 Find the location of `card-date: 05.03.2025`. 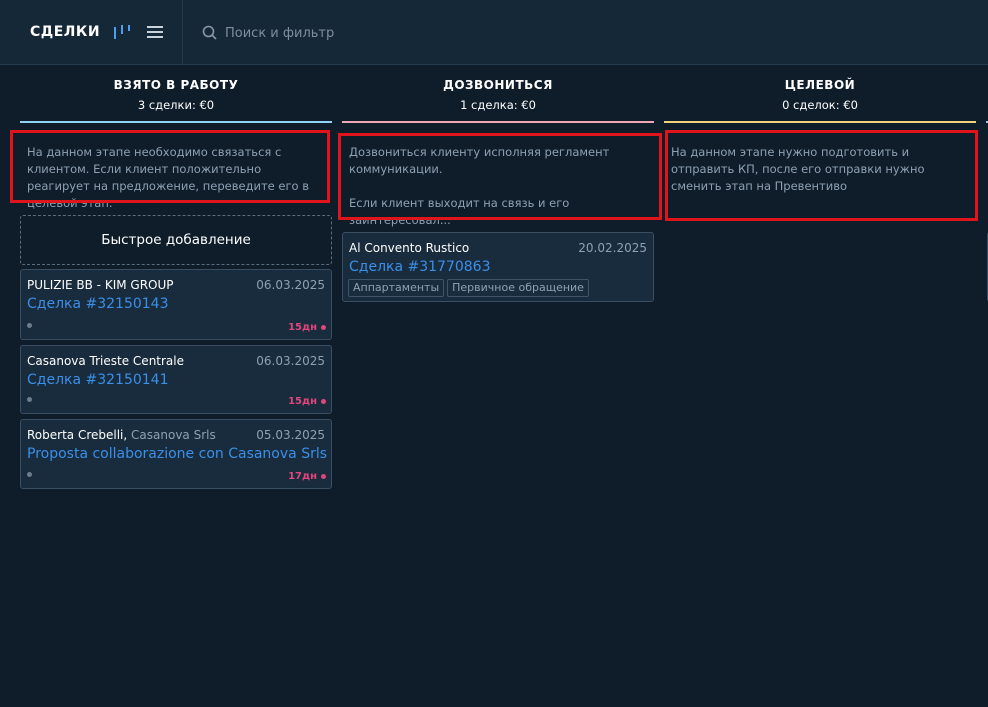

card-date: 05.03.2025 is located at coordinates (290, 435).